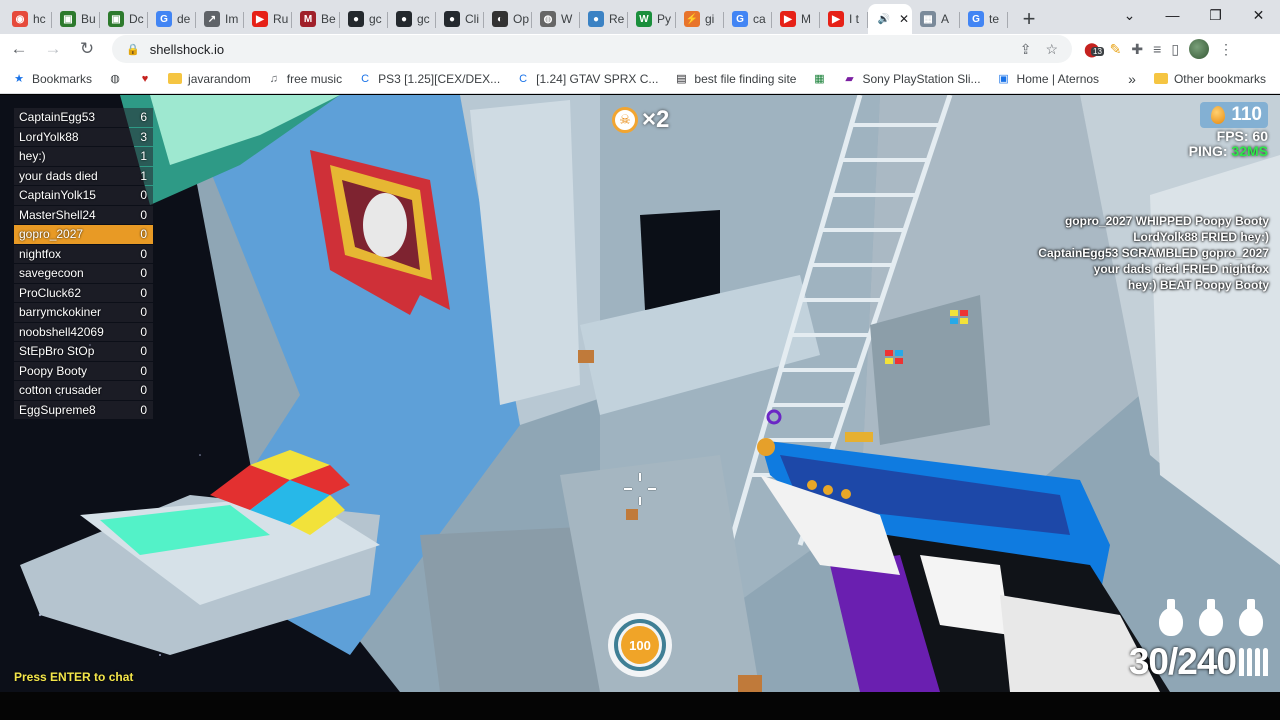 This screenshot has width=1280, height=720. Describe the element at coordinates (1157, 49) in the screenshot. I see `media-control-icon: ≡` at that location.